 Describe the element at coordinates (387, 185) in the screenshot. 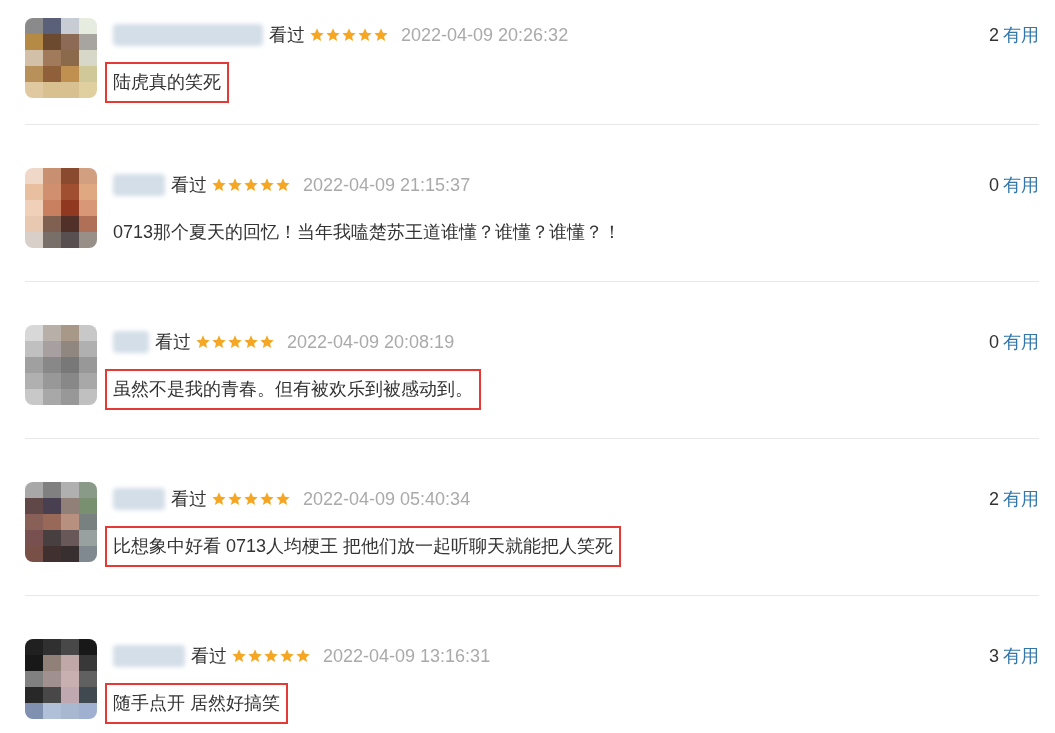

I see `comment-time: 2022-04-09 21:15:37` at that location.